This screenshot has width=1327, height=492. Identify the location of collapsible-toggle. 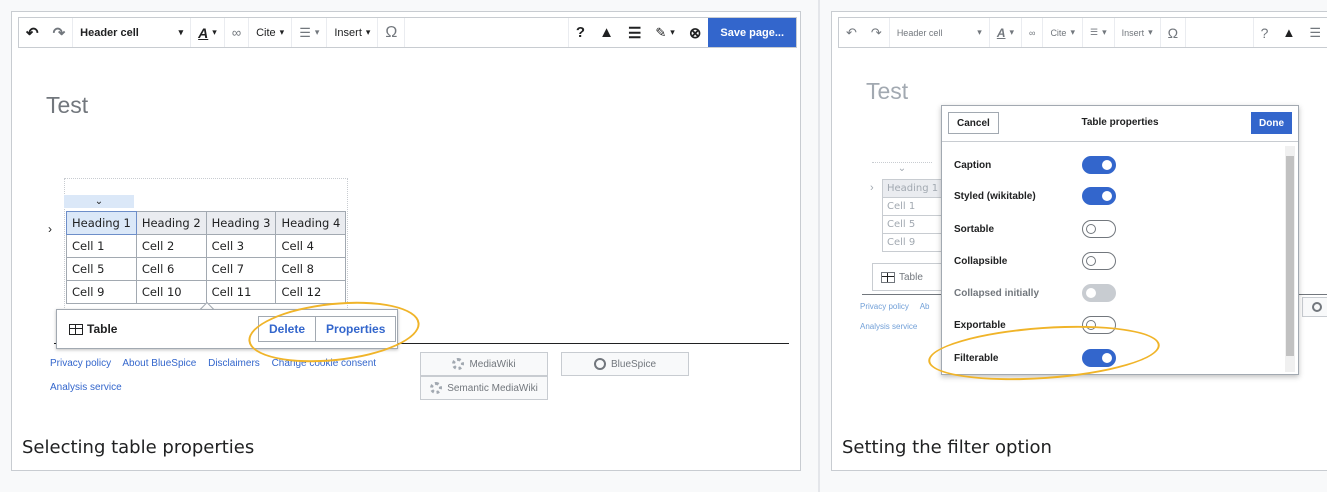
(1099, 261).